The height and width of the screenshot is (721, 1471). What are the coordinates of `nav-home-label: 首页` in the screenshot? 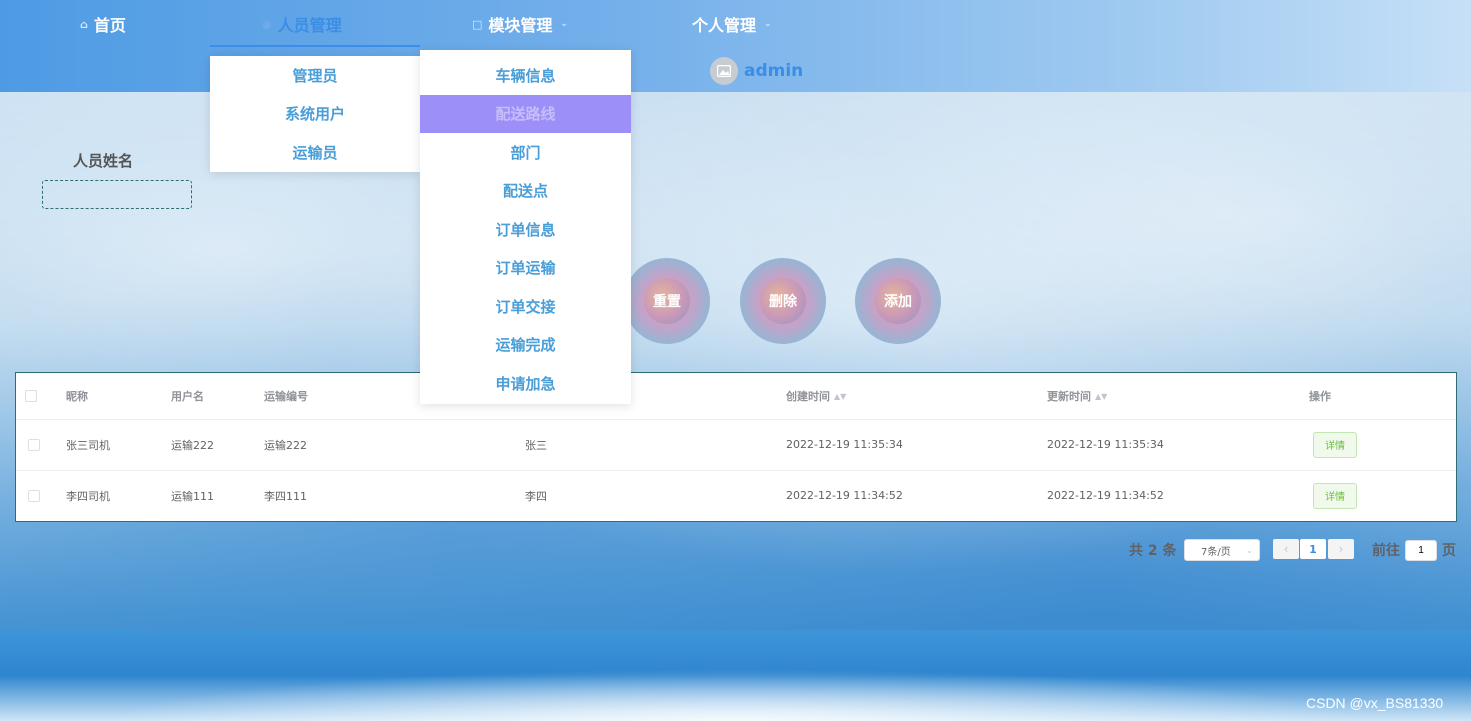 It's located at (109, 25).